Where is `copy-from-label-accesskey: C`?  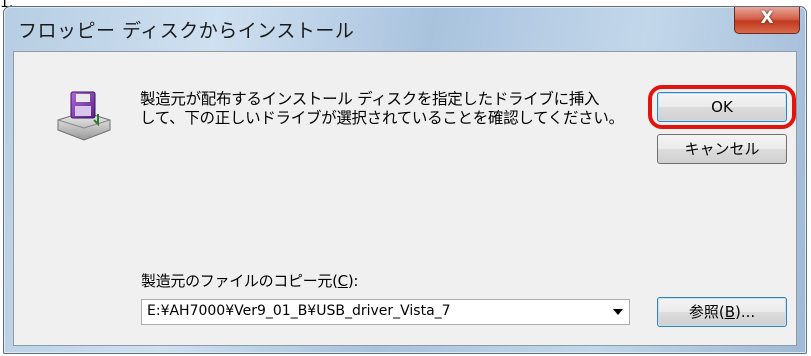
copy-from-label-accesskey: C is located at coordinates (342, 281).